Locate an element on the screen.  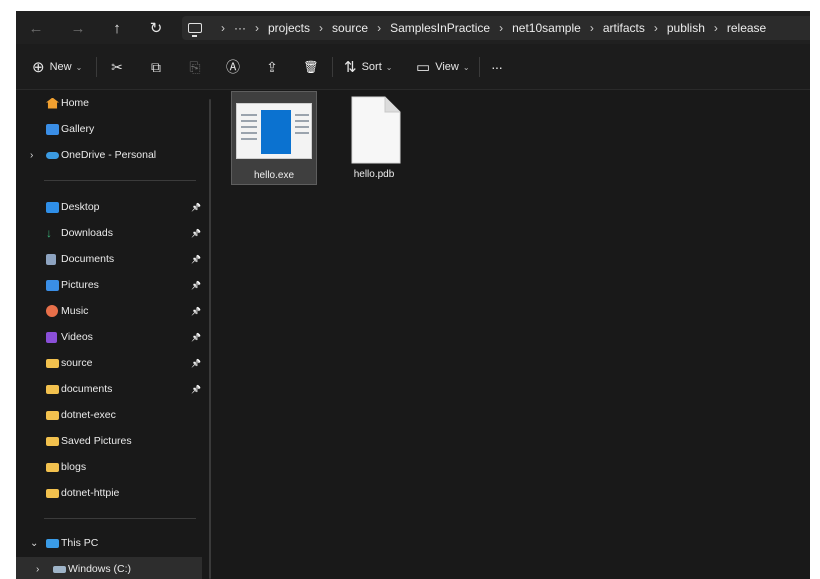
file-icon is located at coordinates (376, 130).